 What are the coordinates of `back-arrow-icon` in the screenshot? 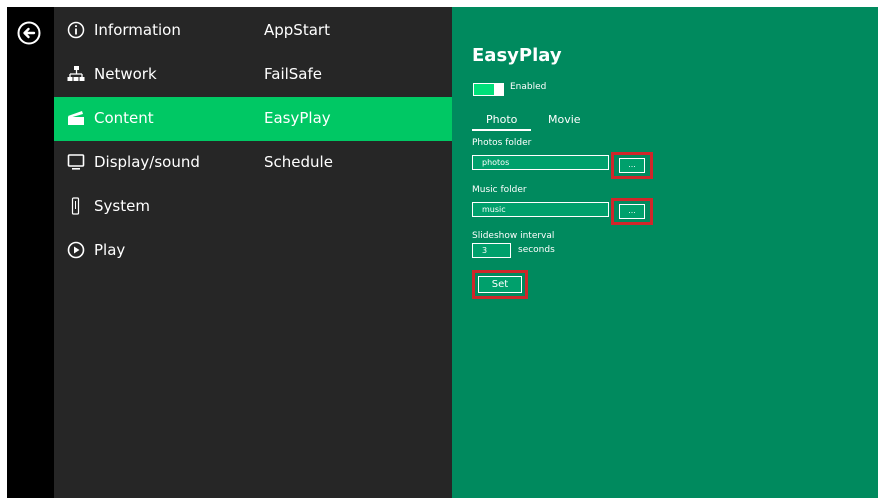 It's located at (29, 33).